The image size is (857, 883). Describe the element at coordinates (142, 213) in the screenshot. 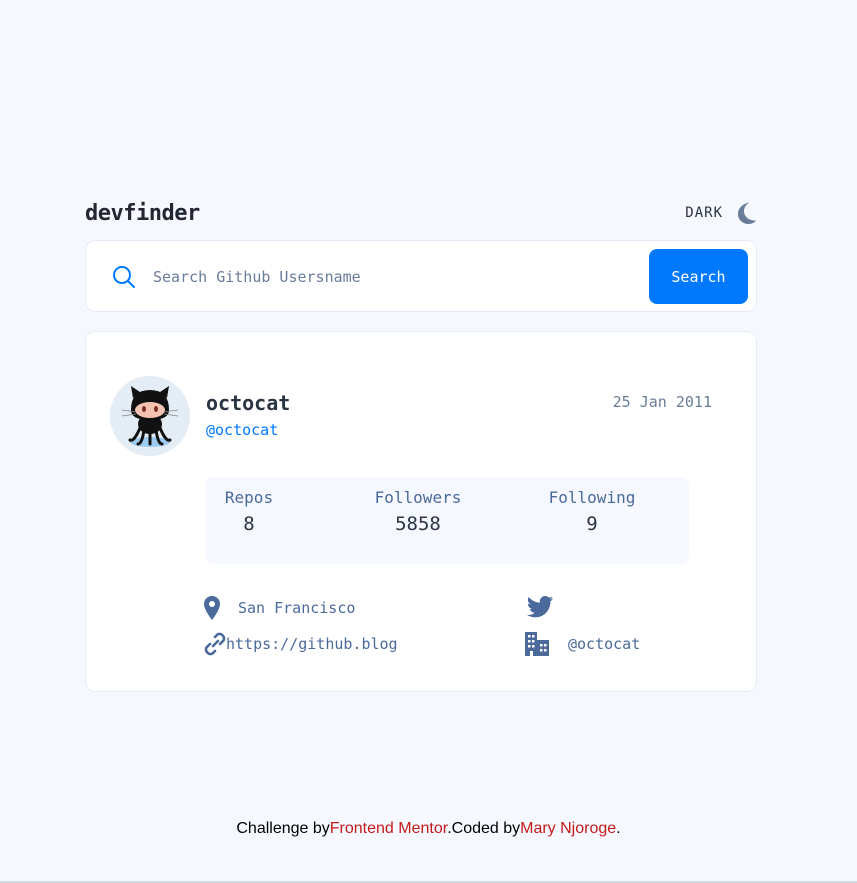

I see `app-logo: devfinder` at that location.